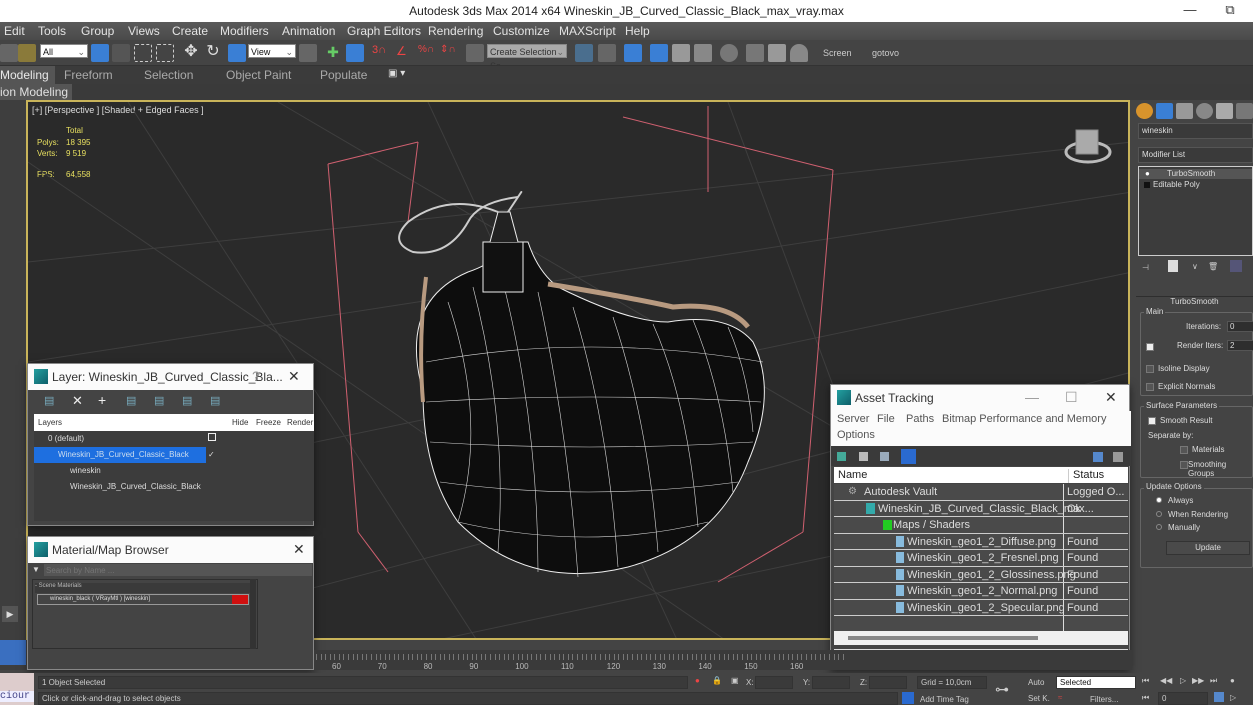 The width and height of the screenshot is (1253, 705). What do you see at coordinates (97, 31) in the screenshot?
I see `menu-group: Group` at bounding box center [97, 31].